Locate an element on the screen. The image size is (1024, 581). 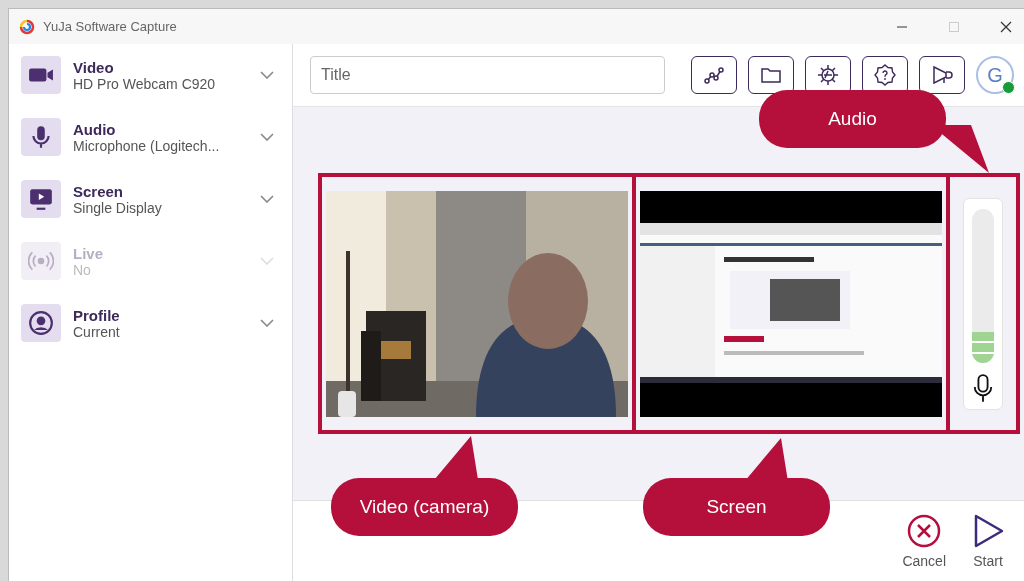
source-value: HD Pro Webcam C920 is located at coordinates (145, 83).